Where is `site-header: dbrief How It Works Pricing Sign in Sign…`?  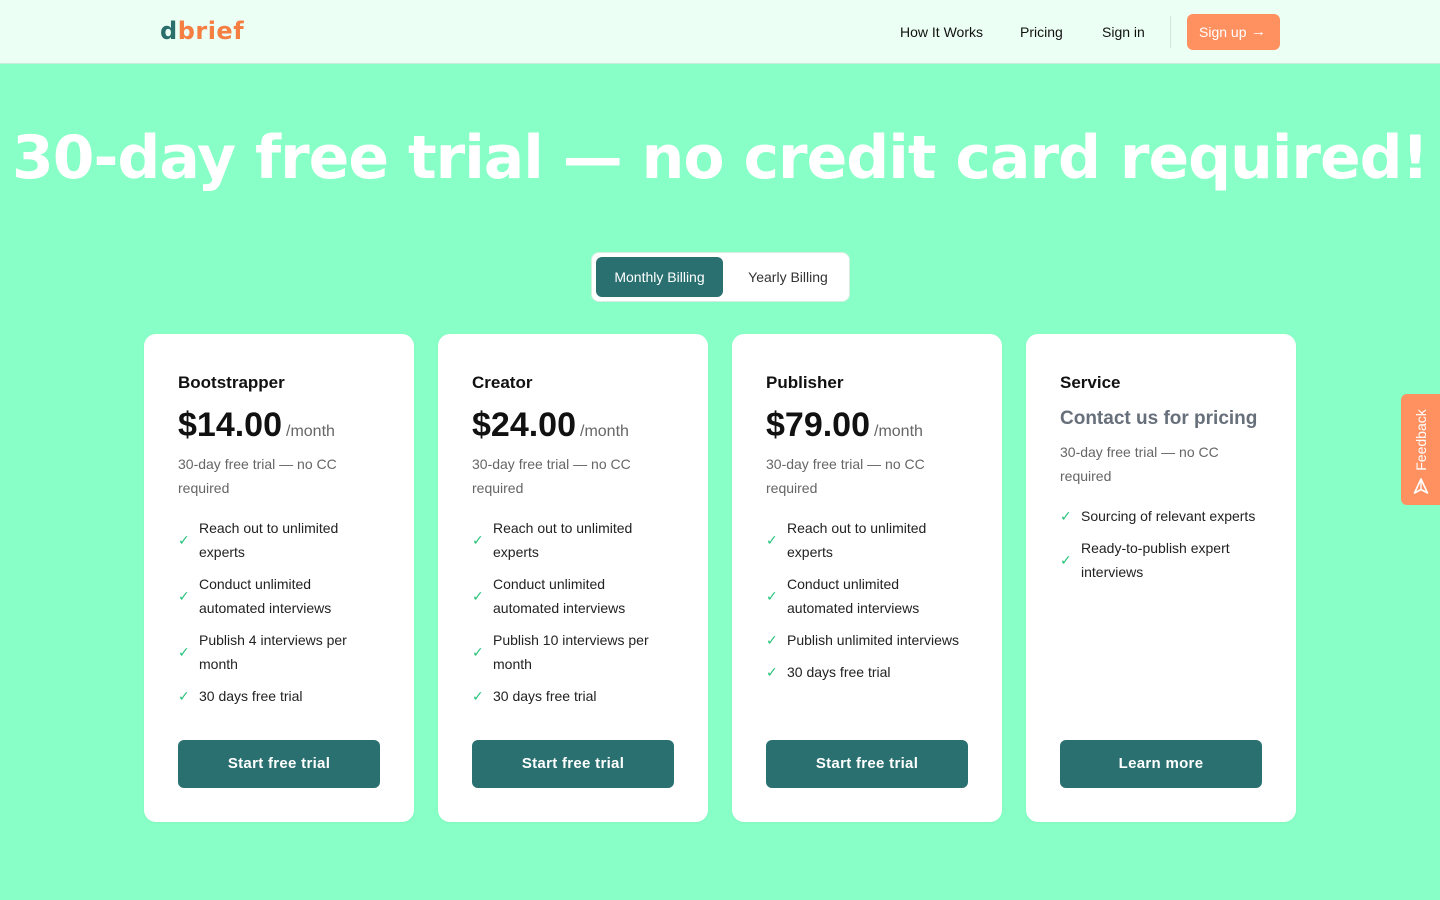
site-header: dbrief How It Works Pricing Sign in Sign… is located at coordinates (720, 32).